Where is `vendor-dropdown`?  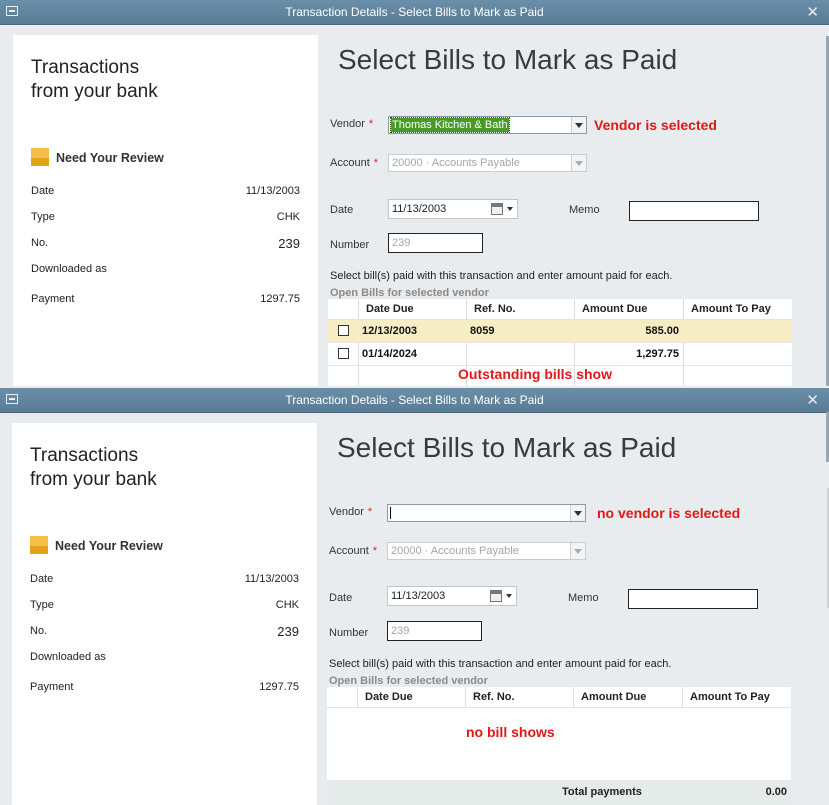 vendor-dropdown is located at coordinates (486, 513).